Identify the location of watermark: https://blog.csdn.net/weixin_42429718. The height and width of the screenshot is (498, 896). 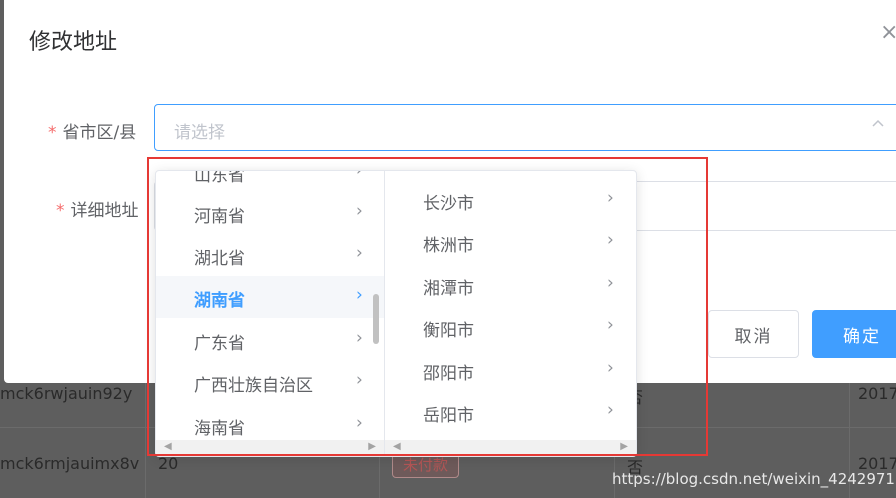
(754, 479).